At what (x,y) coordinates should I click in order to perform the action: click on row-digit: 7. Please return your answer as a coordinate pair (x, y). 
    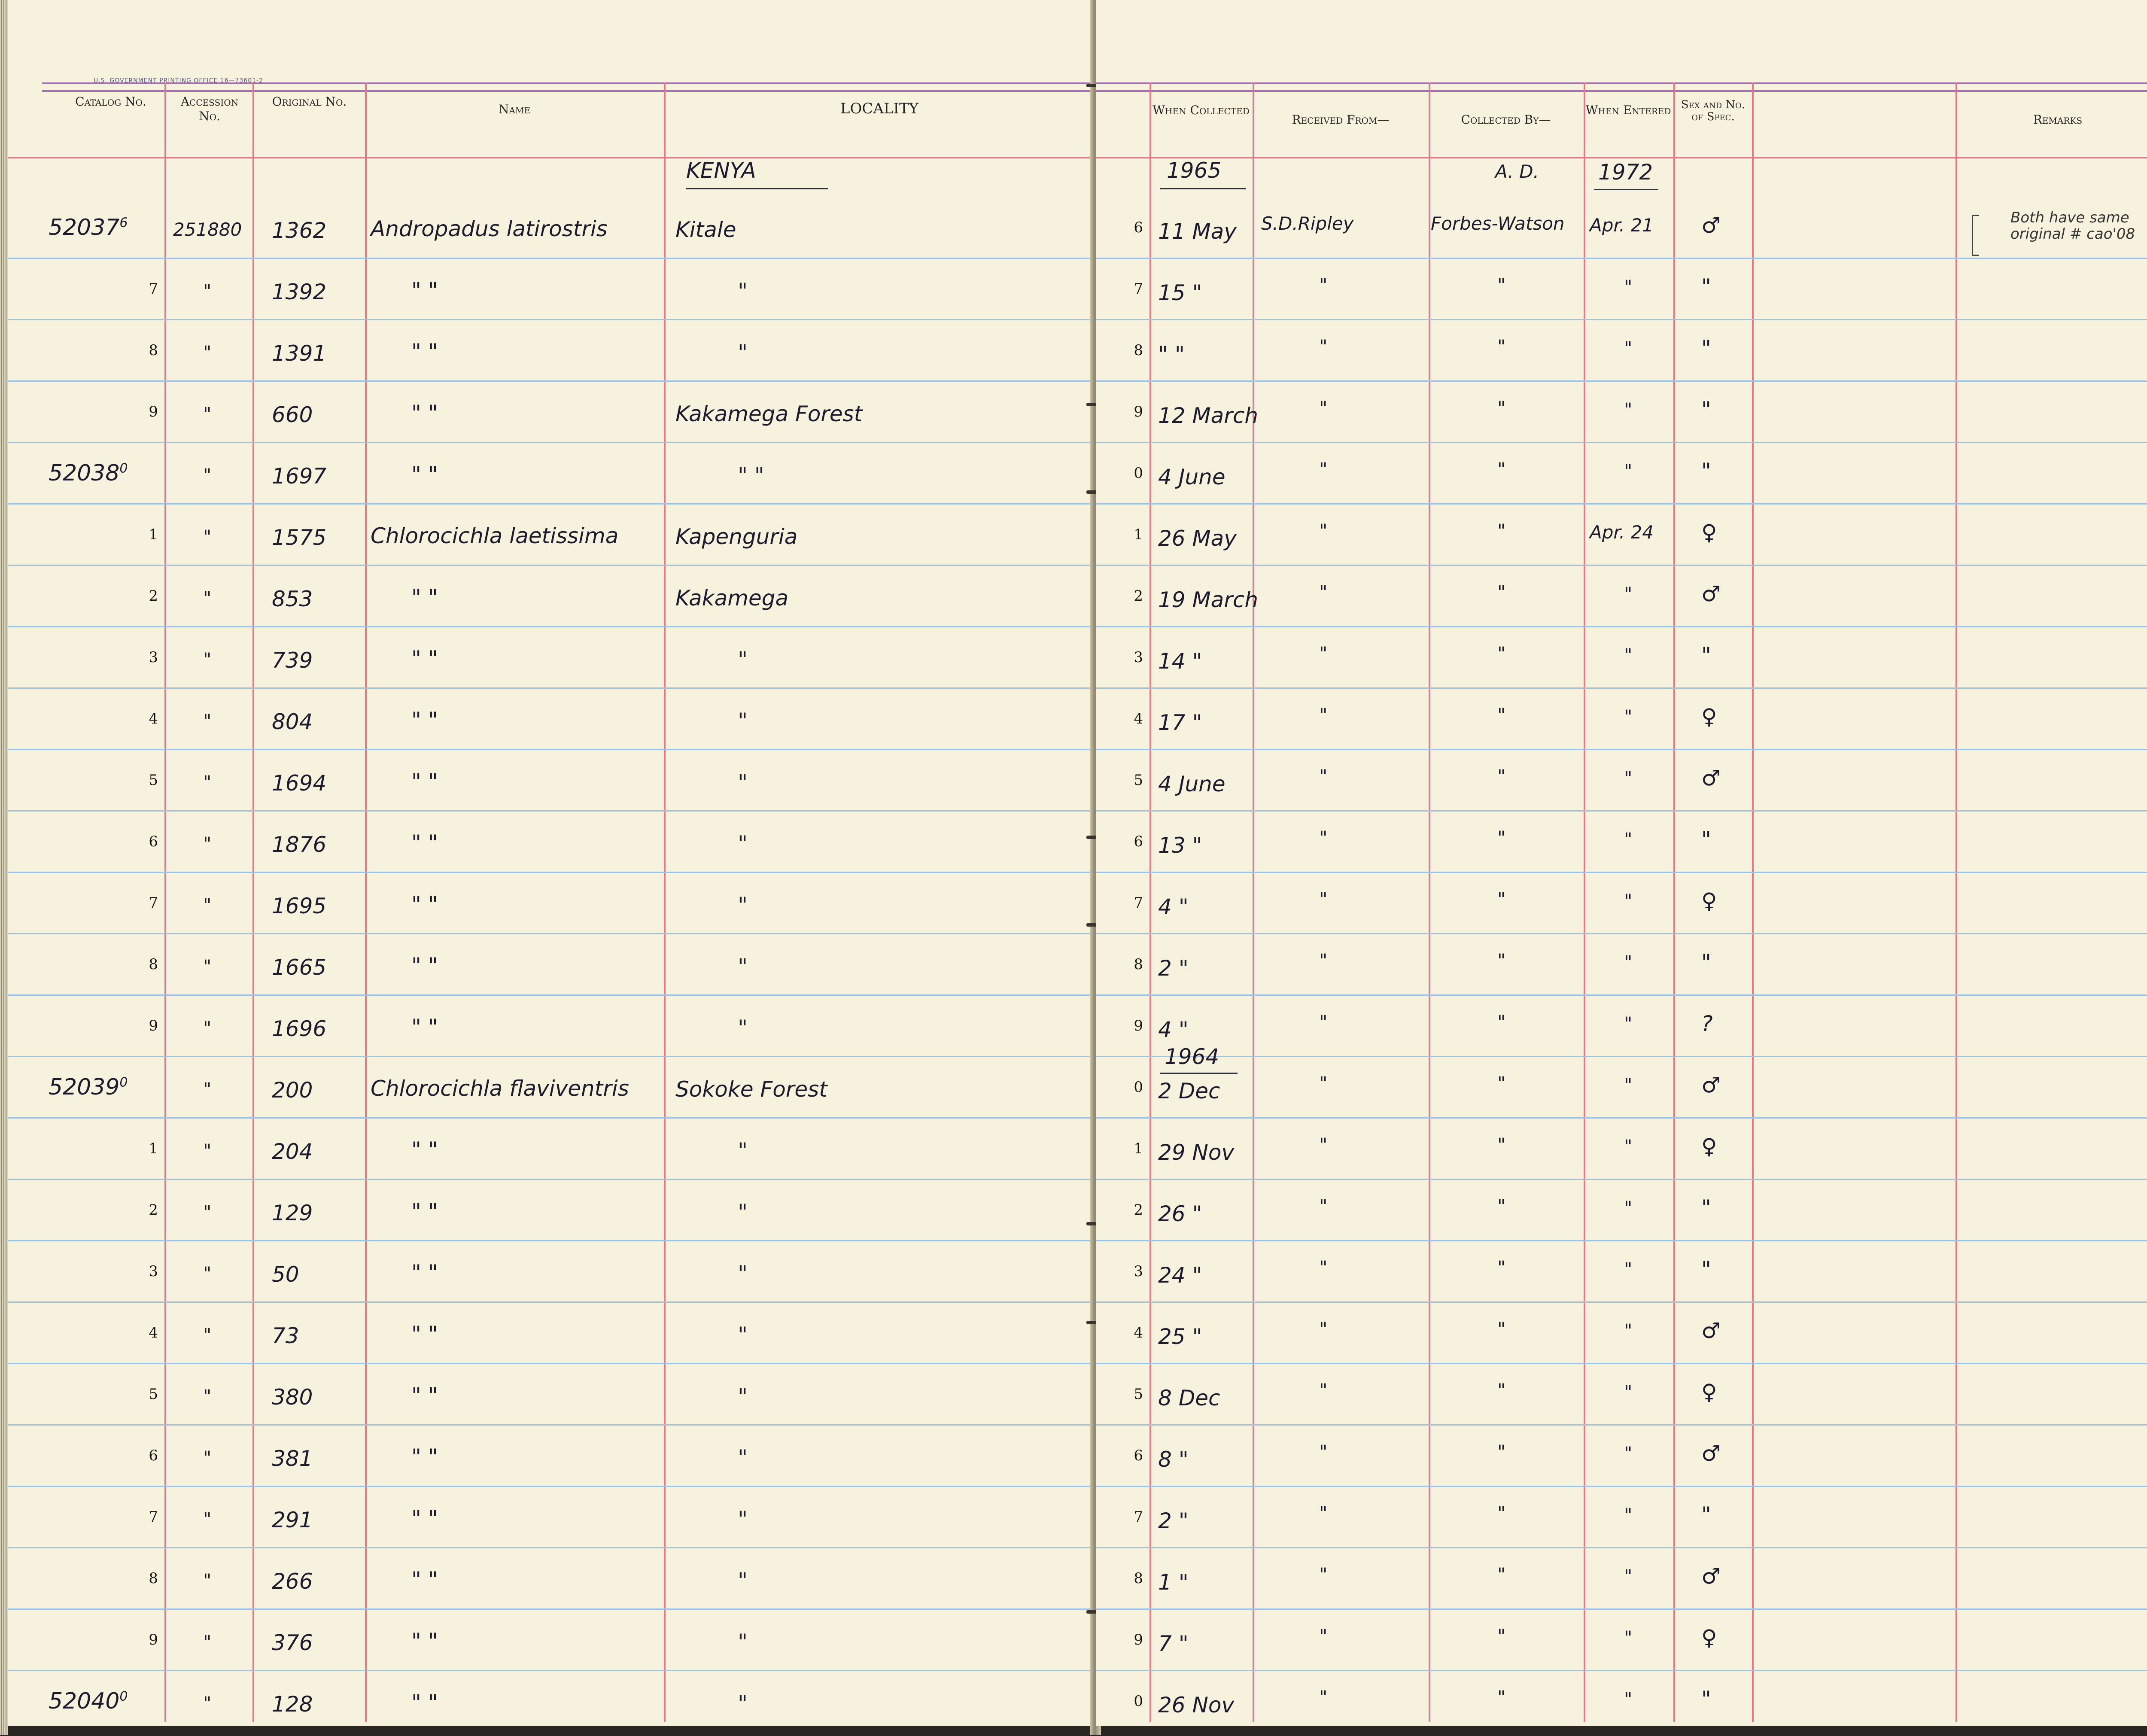
    Looking at the image, I should click on (153, 1517).